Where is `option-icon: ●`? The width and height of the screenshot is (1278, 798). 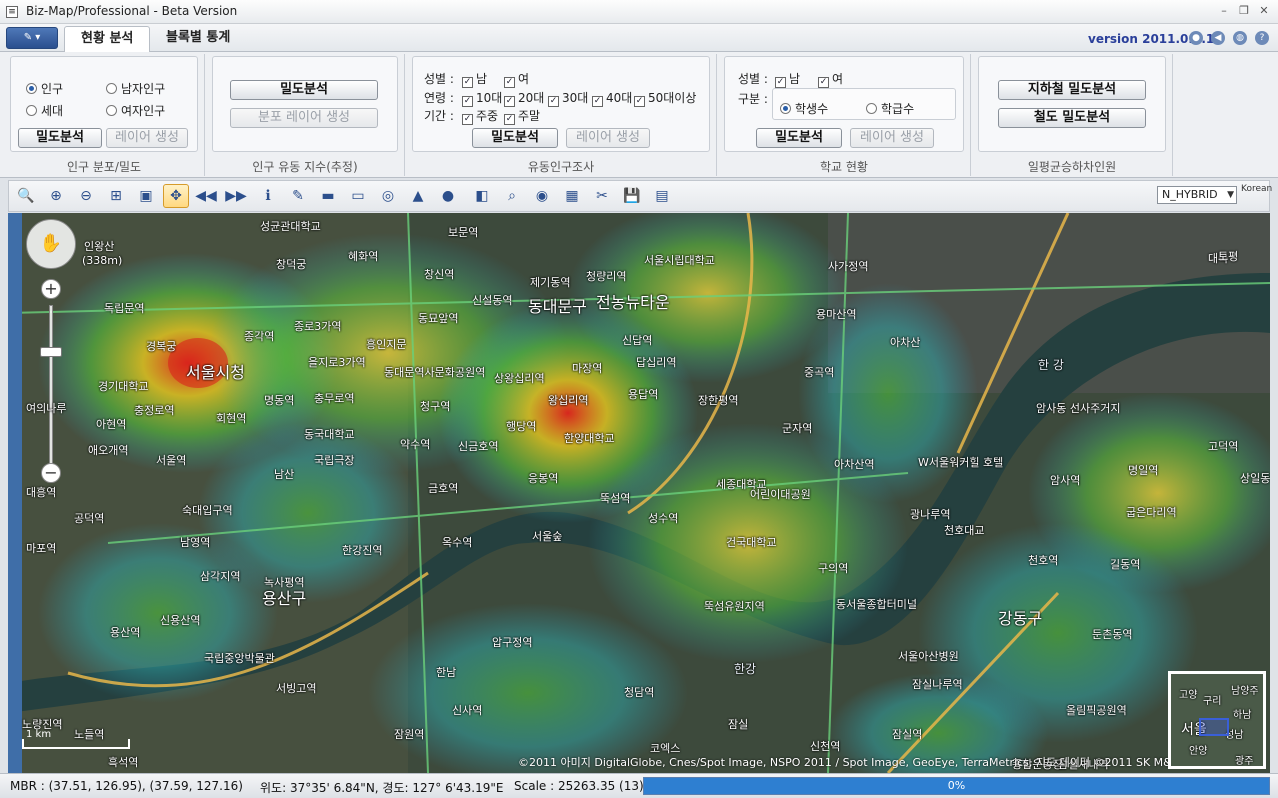
option-icon: ● is located at coordinates (1196, 38).